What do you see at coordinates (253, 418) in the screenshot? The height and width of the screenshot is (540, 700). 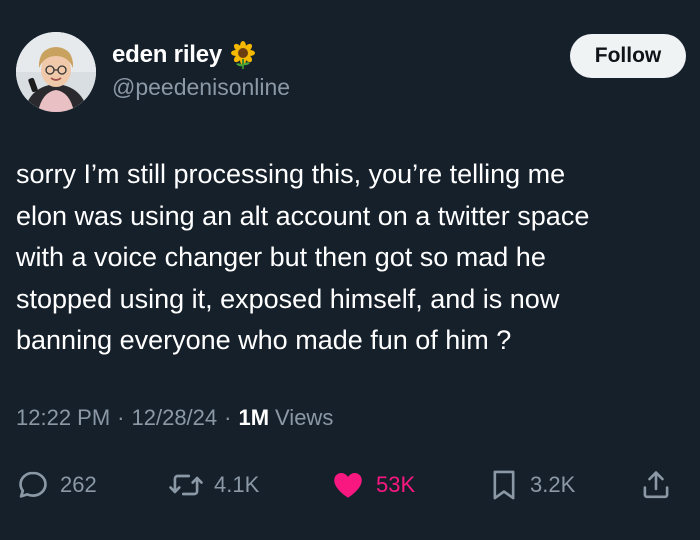 I see `views-count: 1M` at bounding box center [253, 418].